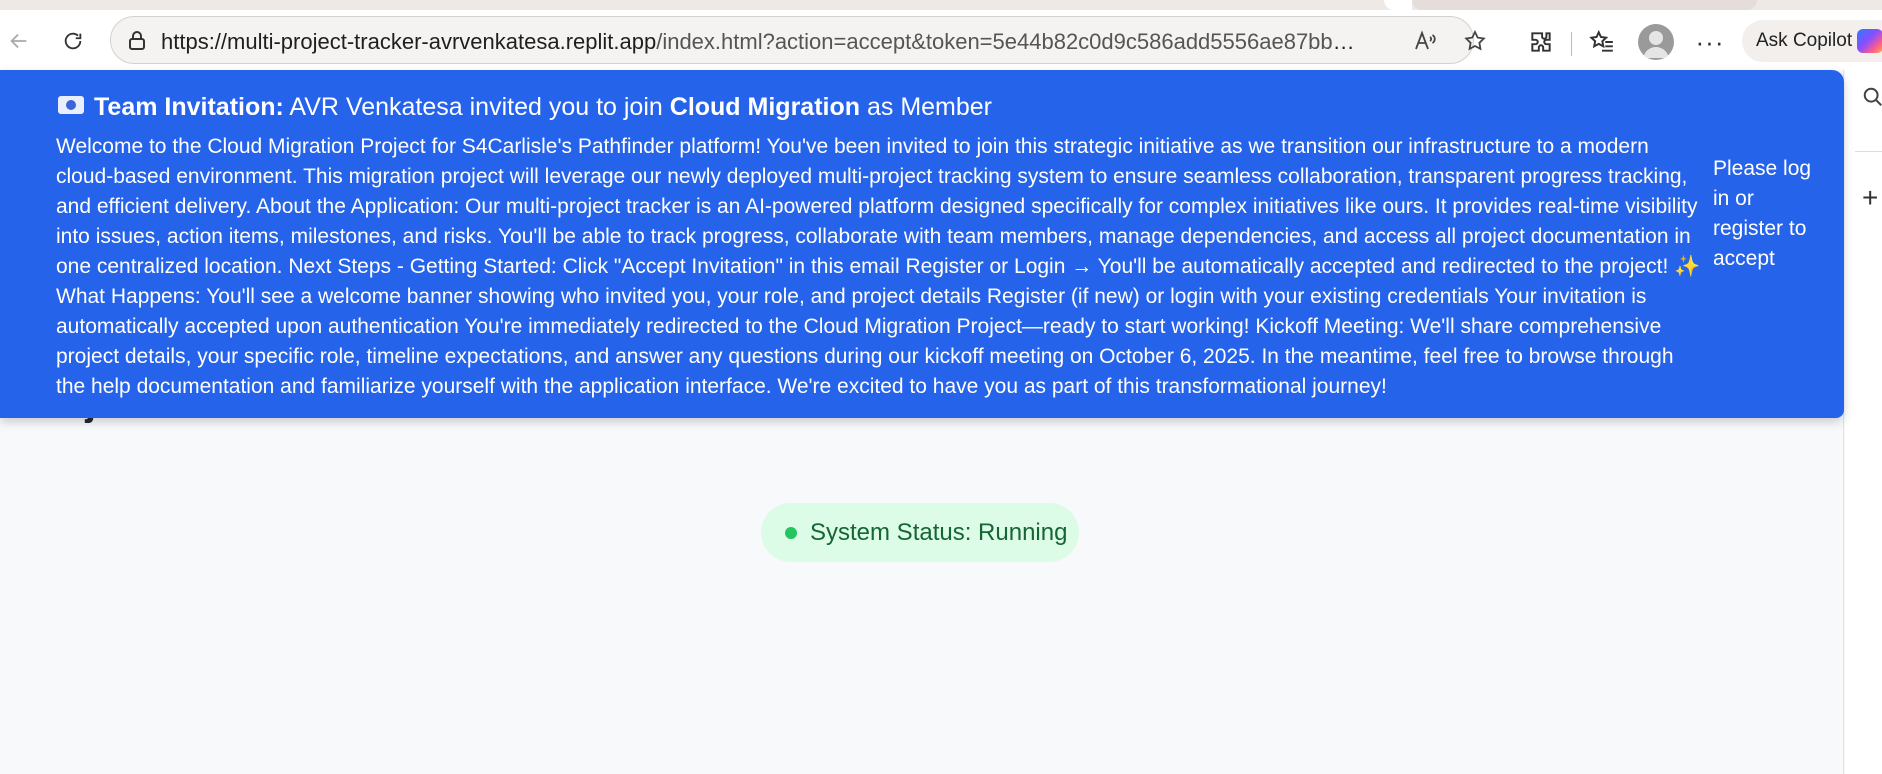 This screenshot has height=774, width=1882. Describe the element at coordinates (1425, 41) in the screenshot. I see `read-aloud-icon` at that location.